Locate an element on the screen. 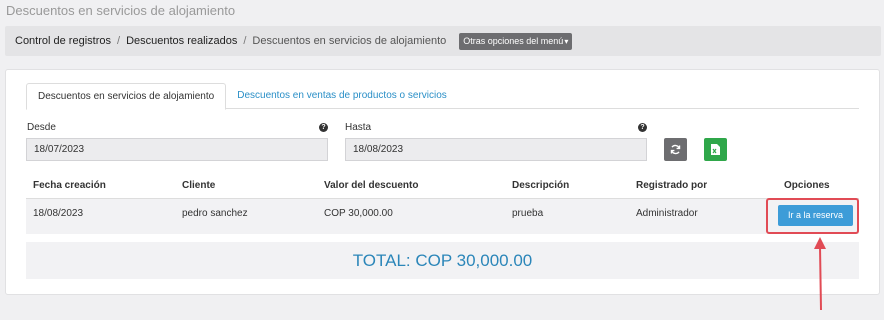  column-registrado-por: Registrado por is located at coordinates (671, 185).